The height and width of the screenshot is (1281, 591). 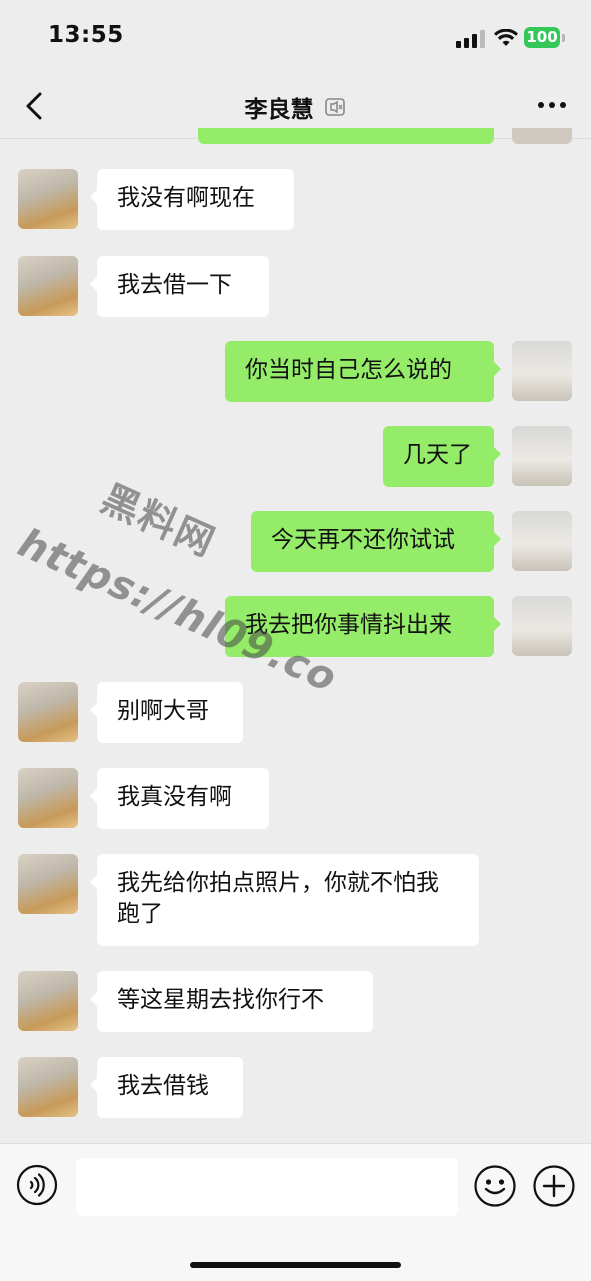 I want to click on message-bubble: 我真没有啊, so click(x=179, y=798).